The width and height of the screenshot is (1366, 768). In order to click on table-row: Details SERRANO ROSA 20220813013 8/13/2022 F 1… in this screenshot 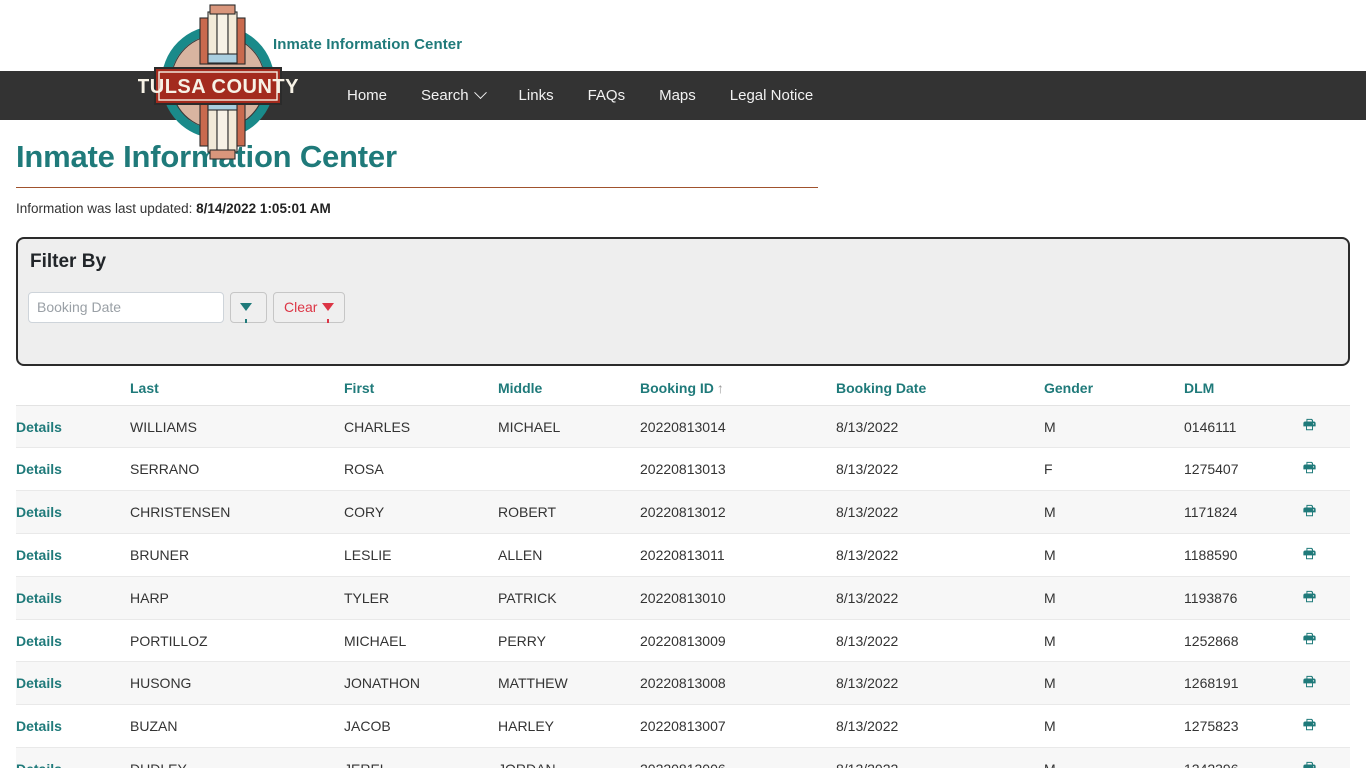, I will do `click(683, 469)`.